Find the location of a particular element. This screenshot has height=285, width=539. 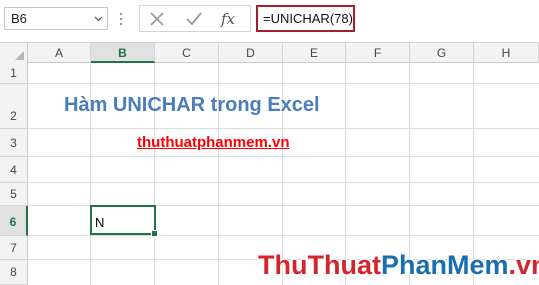

row-header-5: 5 is located at coordinates (14, 194).